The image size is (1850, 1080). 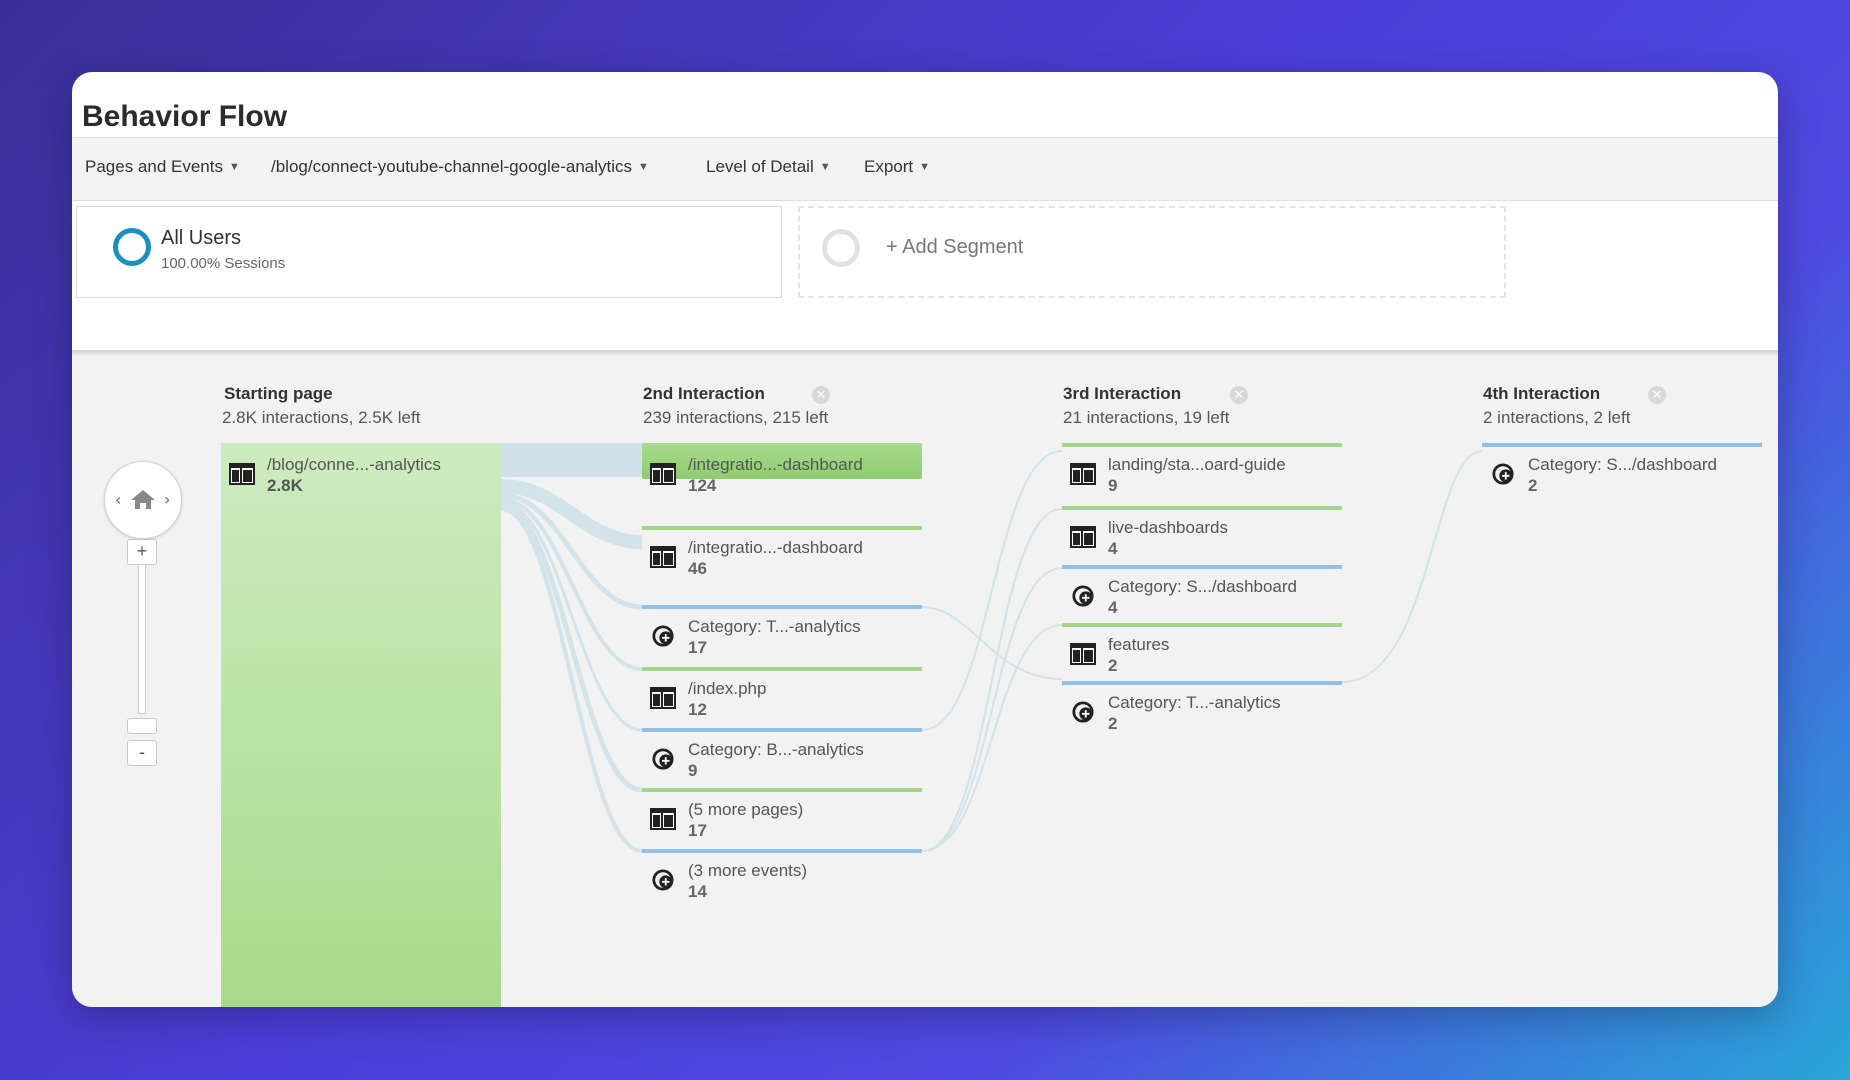 What do you see at coordinates (1202, 711) in the screenshot?
I see `col3-node-4: Category: T...-analytics 2` at bounding box center [1202, 711].